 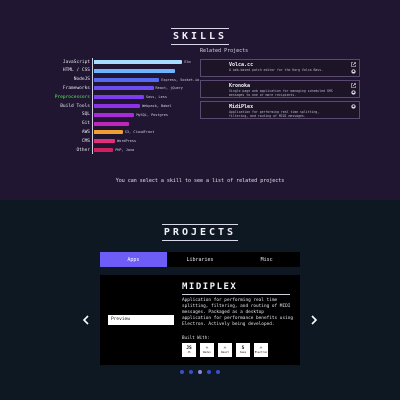 I want to click on tech-label: Redux, so click(x=207, y=352).